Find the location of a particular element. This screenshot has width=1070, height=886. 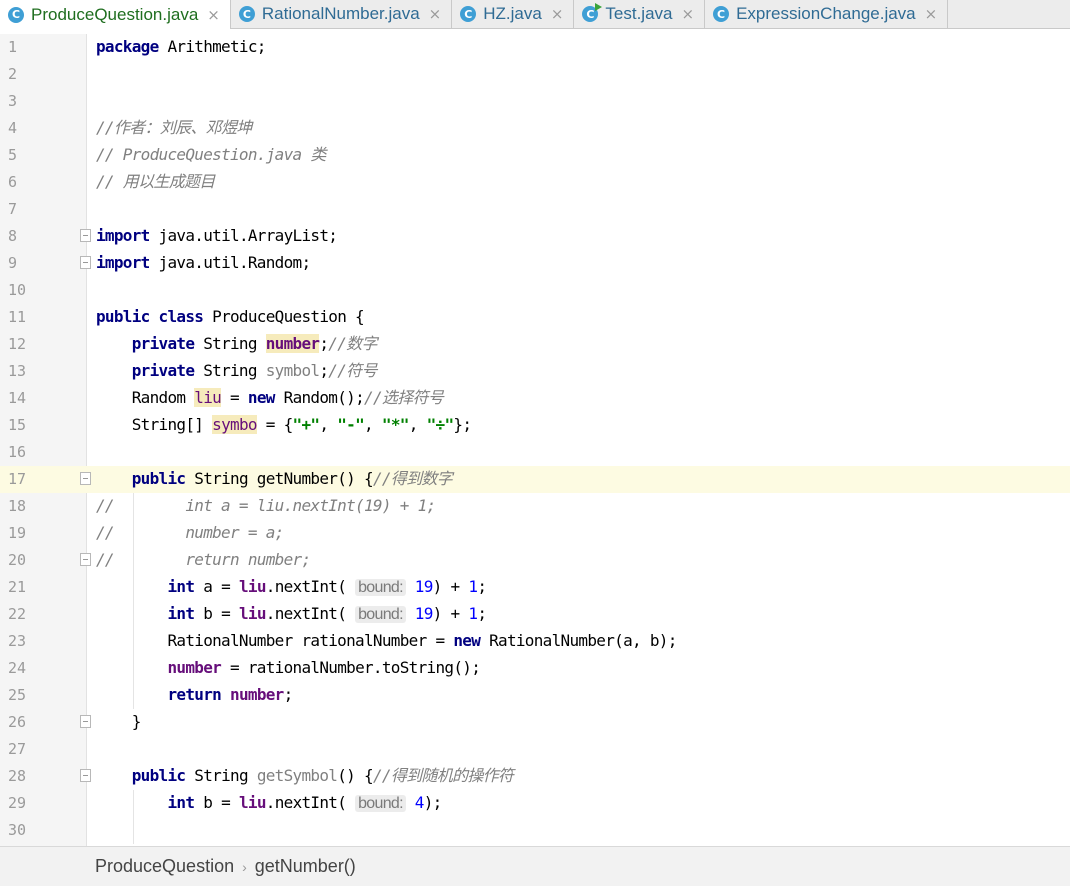

code-token: number is located at coordinates (194, 667).